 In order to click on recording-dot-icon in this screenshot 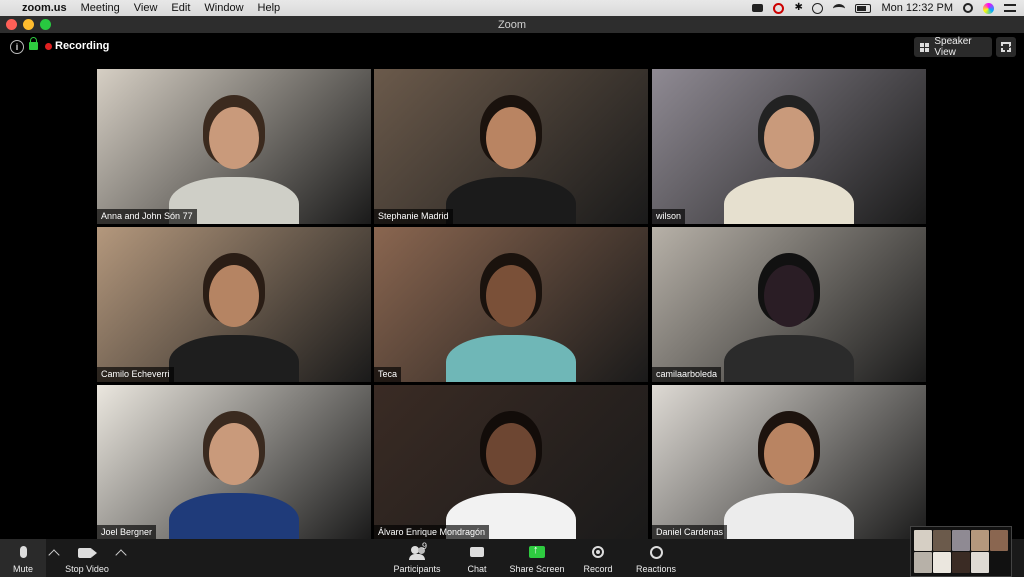, I will do `click(48, 46)`.